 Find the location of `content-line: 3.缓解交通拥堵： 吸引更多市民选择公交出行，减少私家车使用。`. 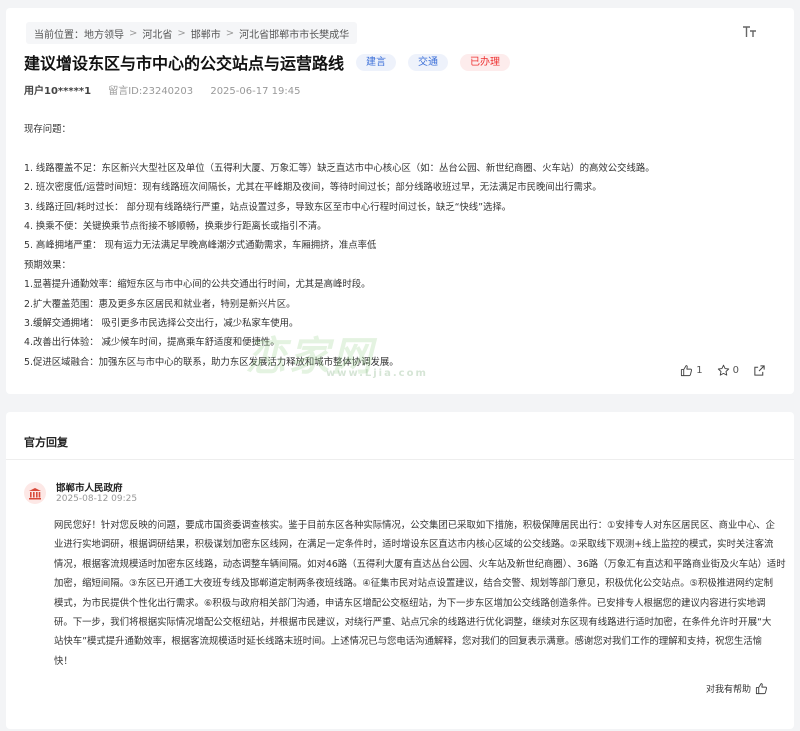

content-line: 3.缓解交通拥堵： 吸引更多市民选择公交出行，减少私家车使用。 is located at coordinates (161, 323).